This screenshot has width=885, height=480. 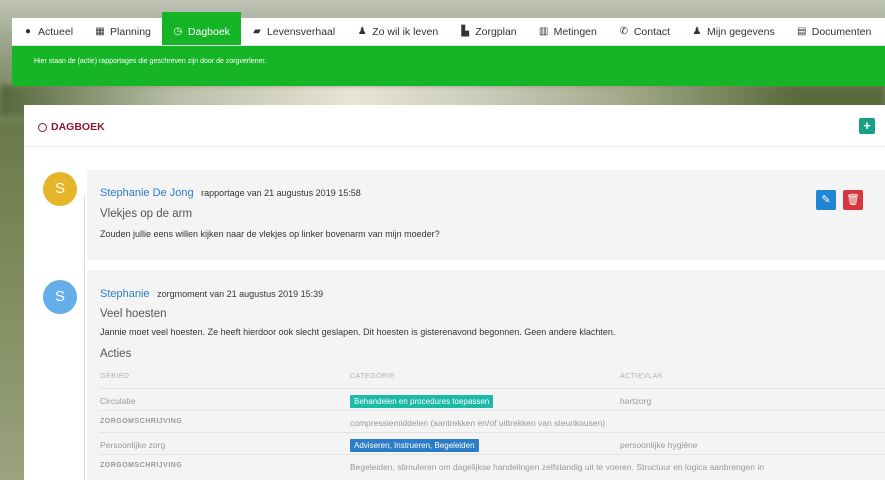 I want to click on page-title-text: DAGBOEK, so click(x=78, y=127).